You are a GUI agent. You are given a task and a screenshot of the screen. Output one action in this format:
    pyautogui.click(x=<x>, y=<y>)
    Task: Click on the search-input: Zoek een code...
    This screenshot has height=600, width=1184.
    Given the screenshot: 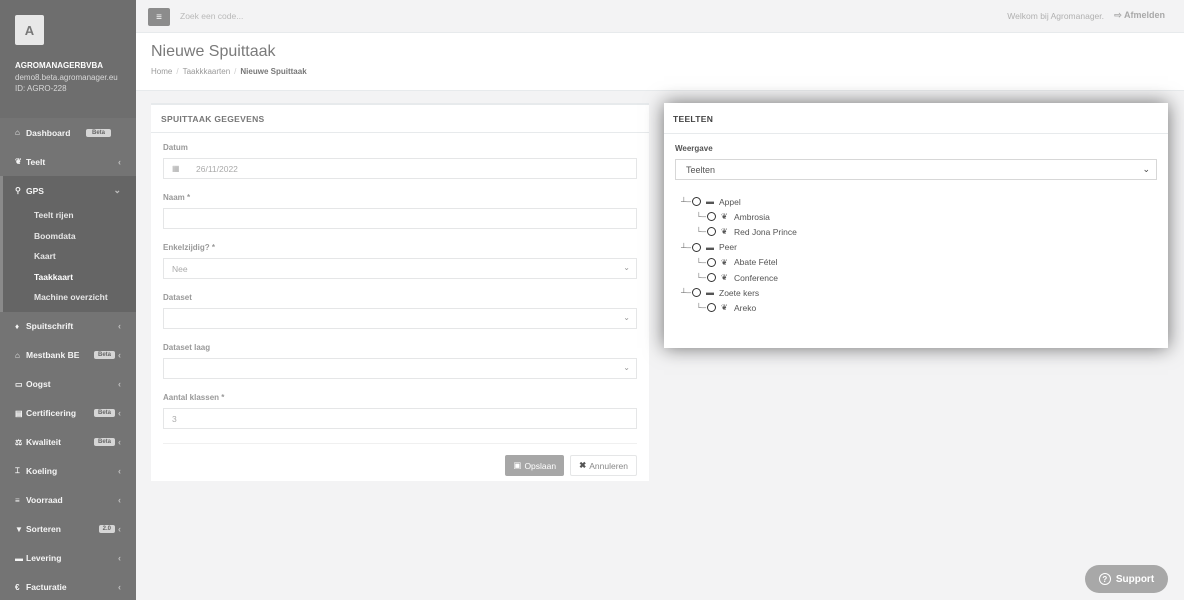 What is the action you would take?
    pyautogui.click(x=211, y=16)
    